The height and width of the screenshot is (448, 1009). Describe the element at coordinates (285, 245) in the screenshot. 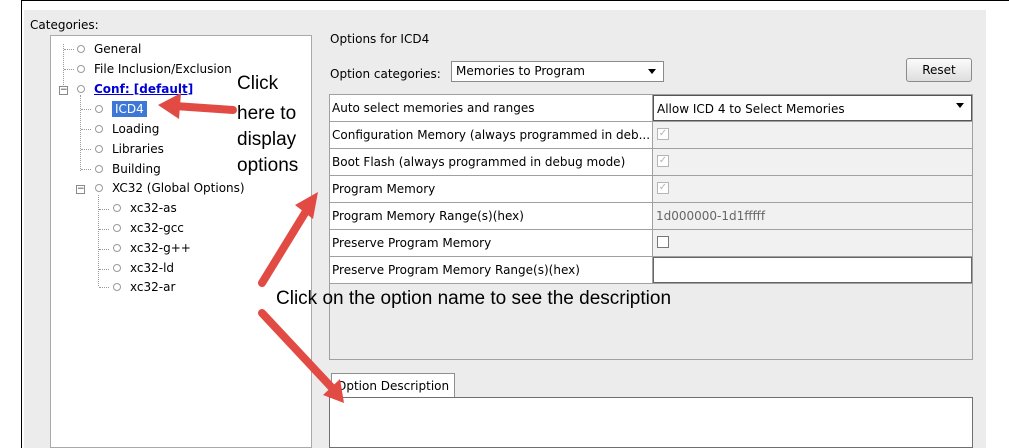

I see `arrow-to-option-name` at that location.